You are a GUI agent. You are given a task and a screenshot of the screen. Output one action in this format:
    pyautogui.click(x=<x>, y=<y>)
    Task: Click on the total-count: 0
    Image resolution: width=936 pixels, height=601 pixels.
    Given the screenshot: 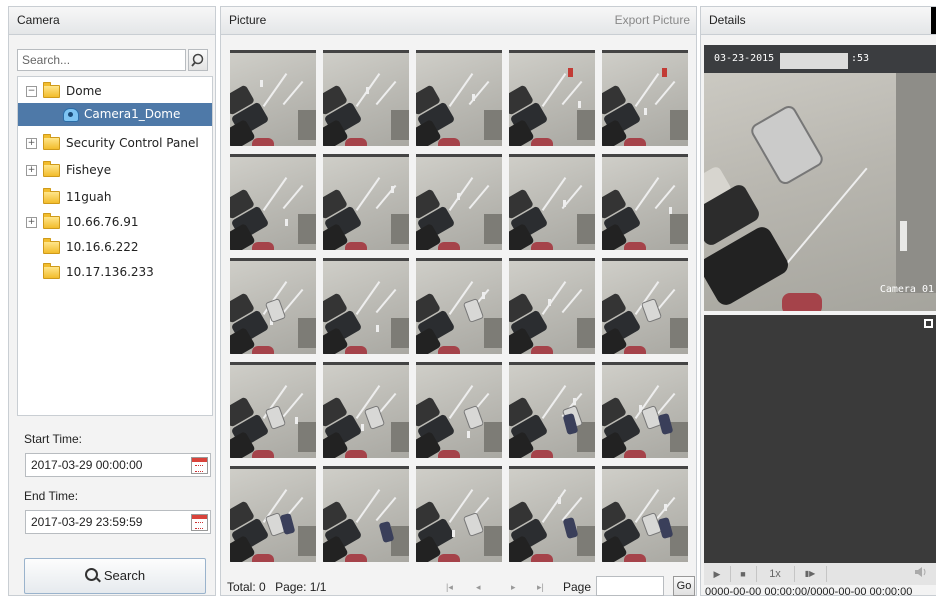 What is the action you would take?
    pyautogui.click(x=262, y=587)
    